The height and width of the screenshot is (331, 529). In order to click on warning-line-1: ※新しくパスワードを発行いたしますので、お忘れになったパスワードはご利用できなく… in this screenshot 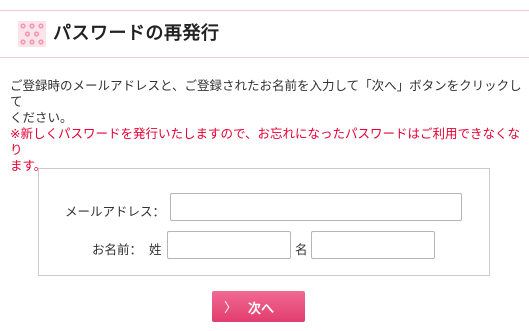, I will do `click(265, 141)`.